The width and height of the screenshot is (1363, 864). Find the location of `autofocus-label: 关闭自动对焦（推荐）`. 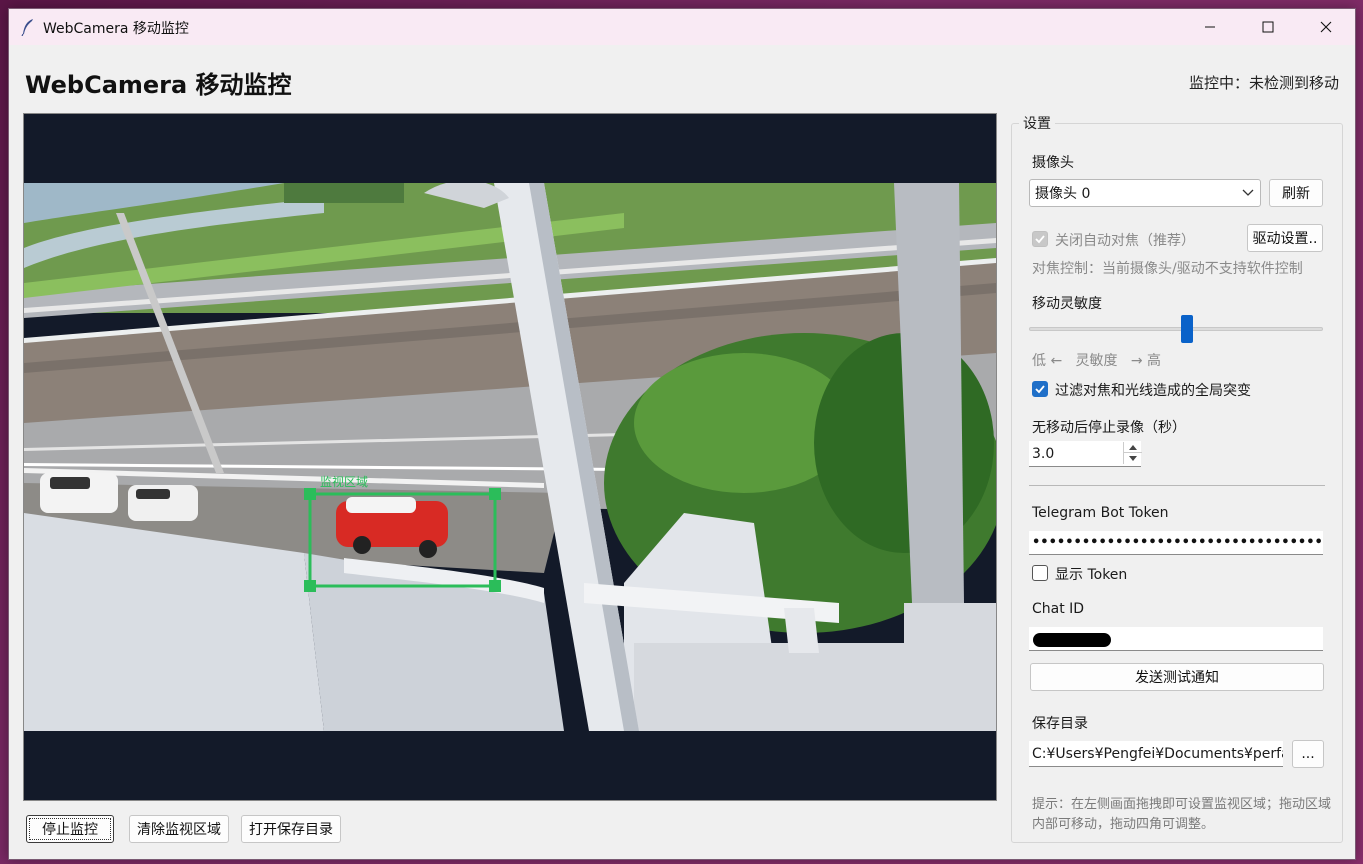

autofocus-label: 关闭自动对焦（推荐） is located at coordinates (1125, 241).